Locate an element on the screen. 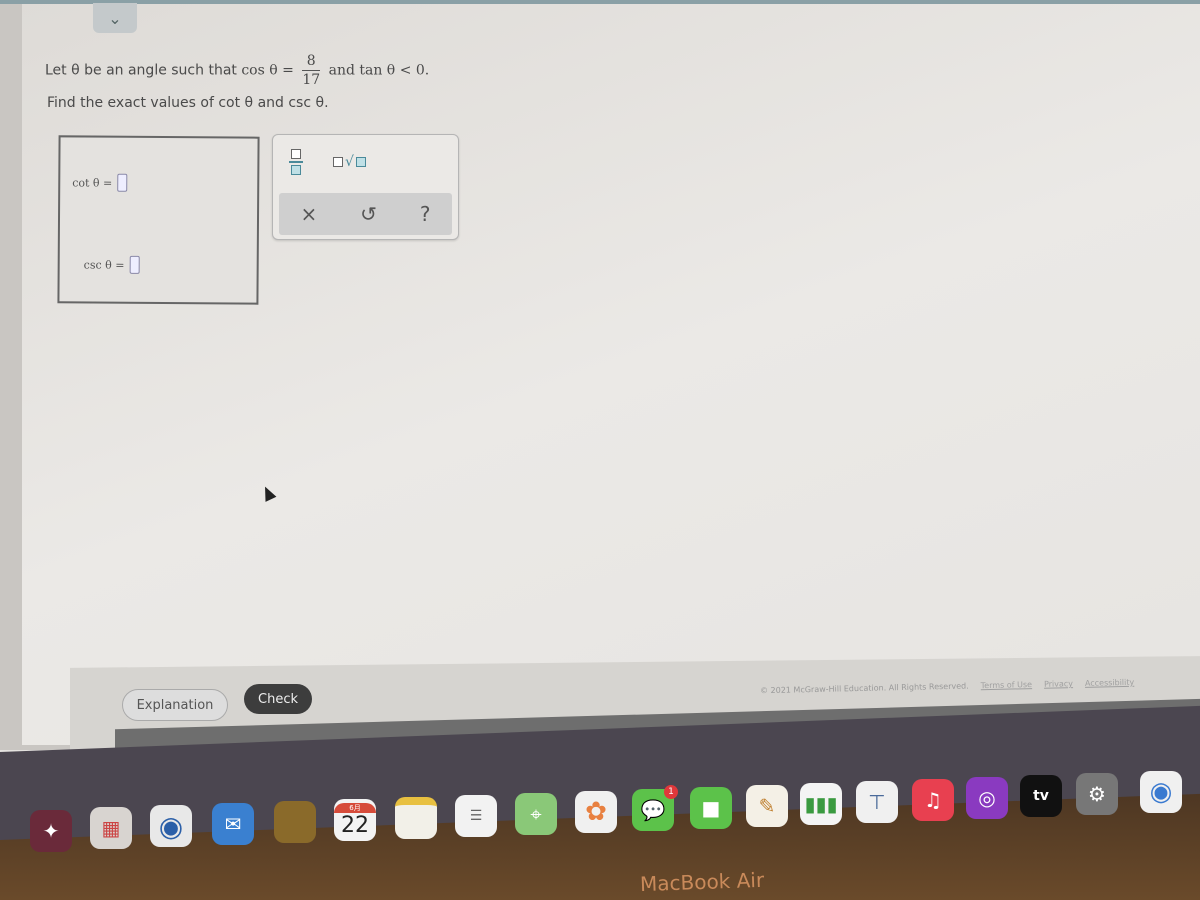  denominator: 17 is located at coordinates (311, 80).